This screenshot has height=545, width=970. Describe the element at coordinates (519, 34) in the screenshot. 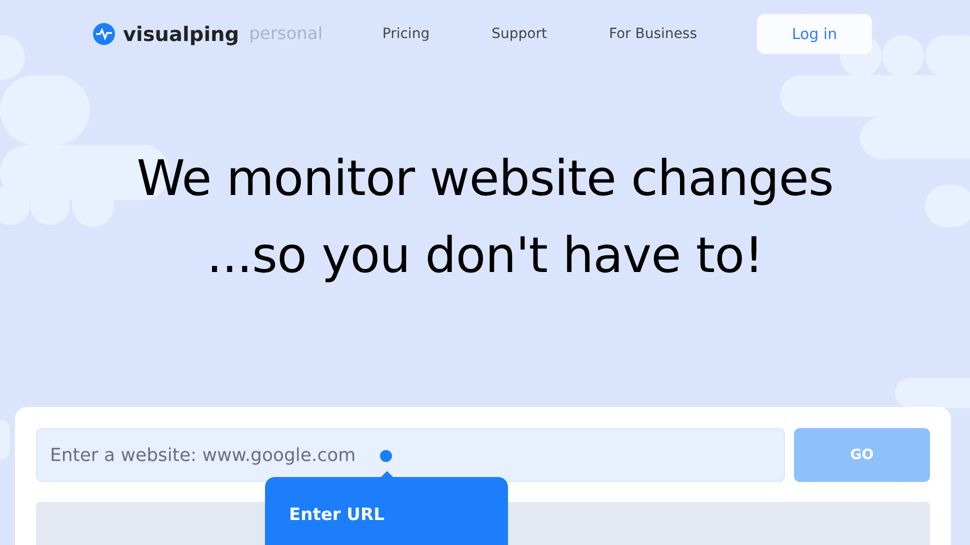

I see `nav-link: Support` at that location.